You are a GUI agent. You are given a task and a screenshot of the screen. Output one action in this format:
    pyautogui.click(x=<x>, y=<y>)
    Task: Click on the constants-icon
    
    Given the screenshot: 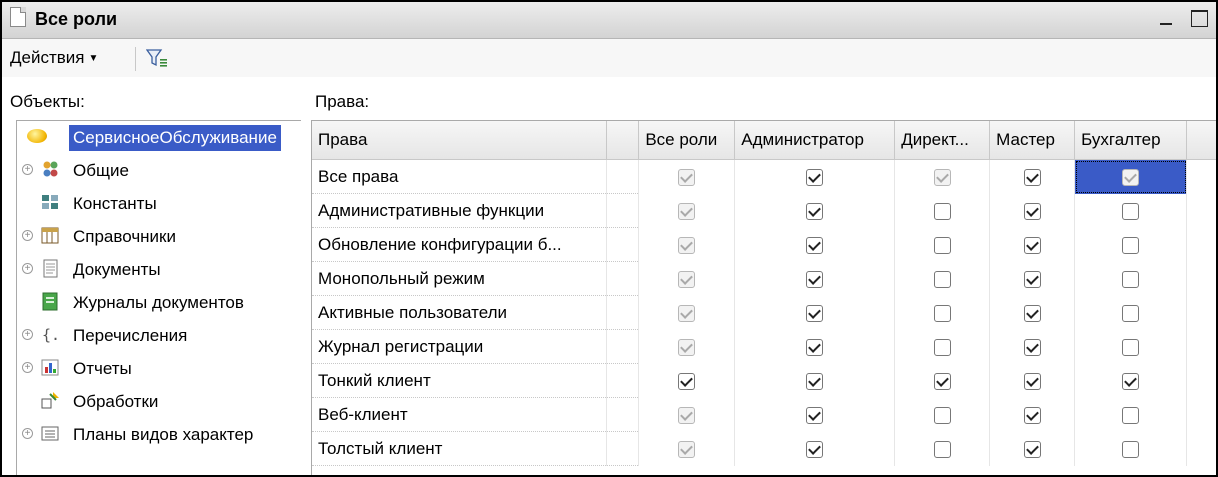 What is the action you would take?
    pyautogui.click(x=50, y=202)
    